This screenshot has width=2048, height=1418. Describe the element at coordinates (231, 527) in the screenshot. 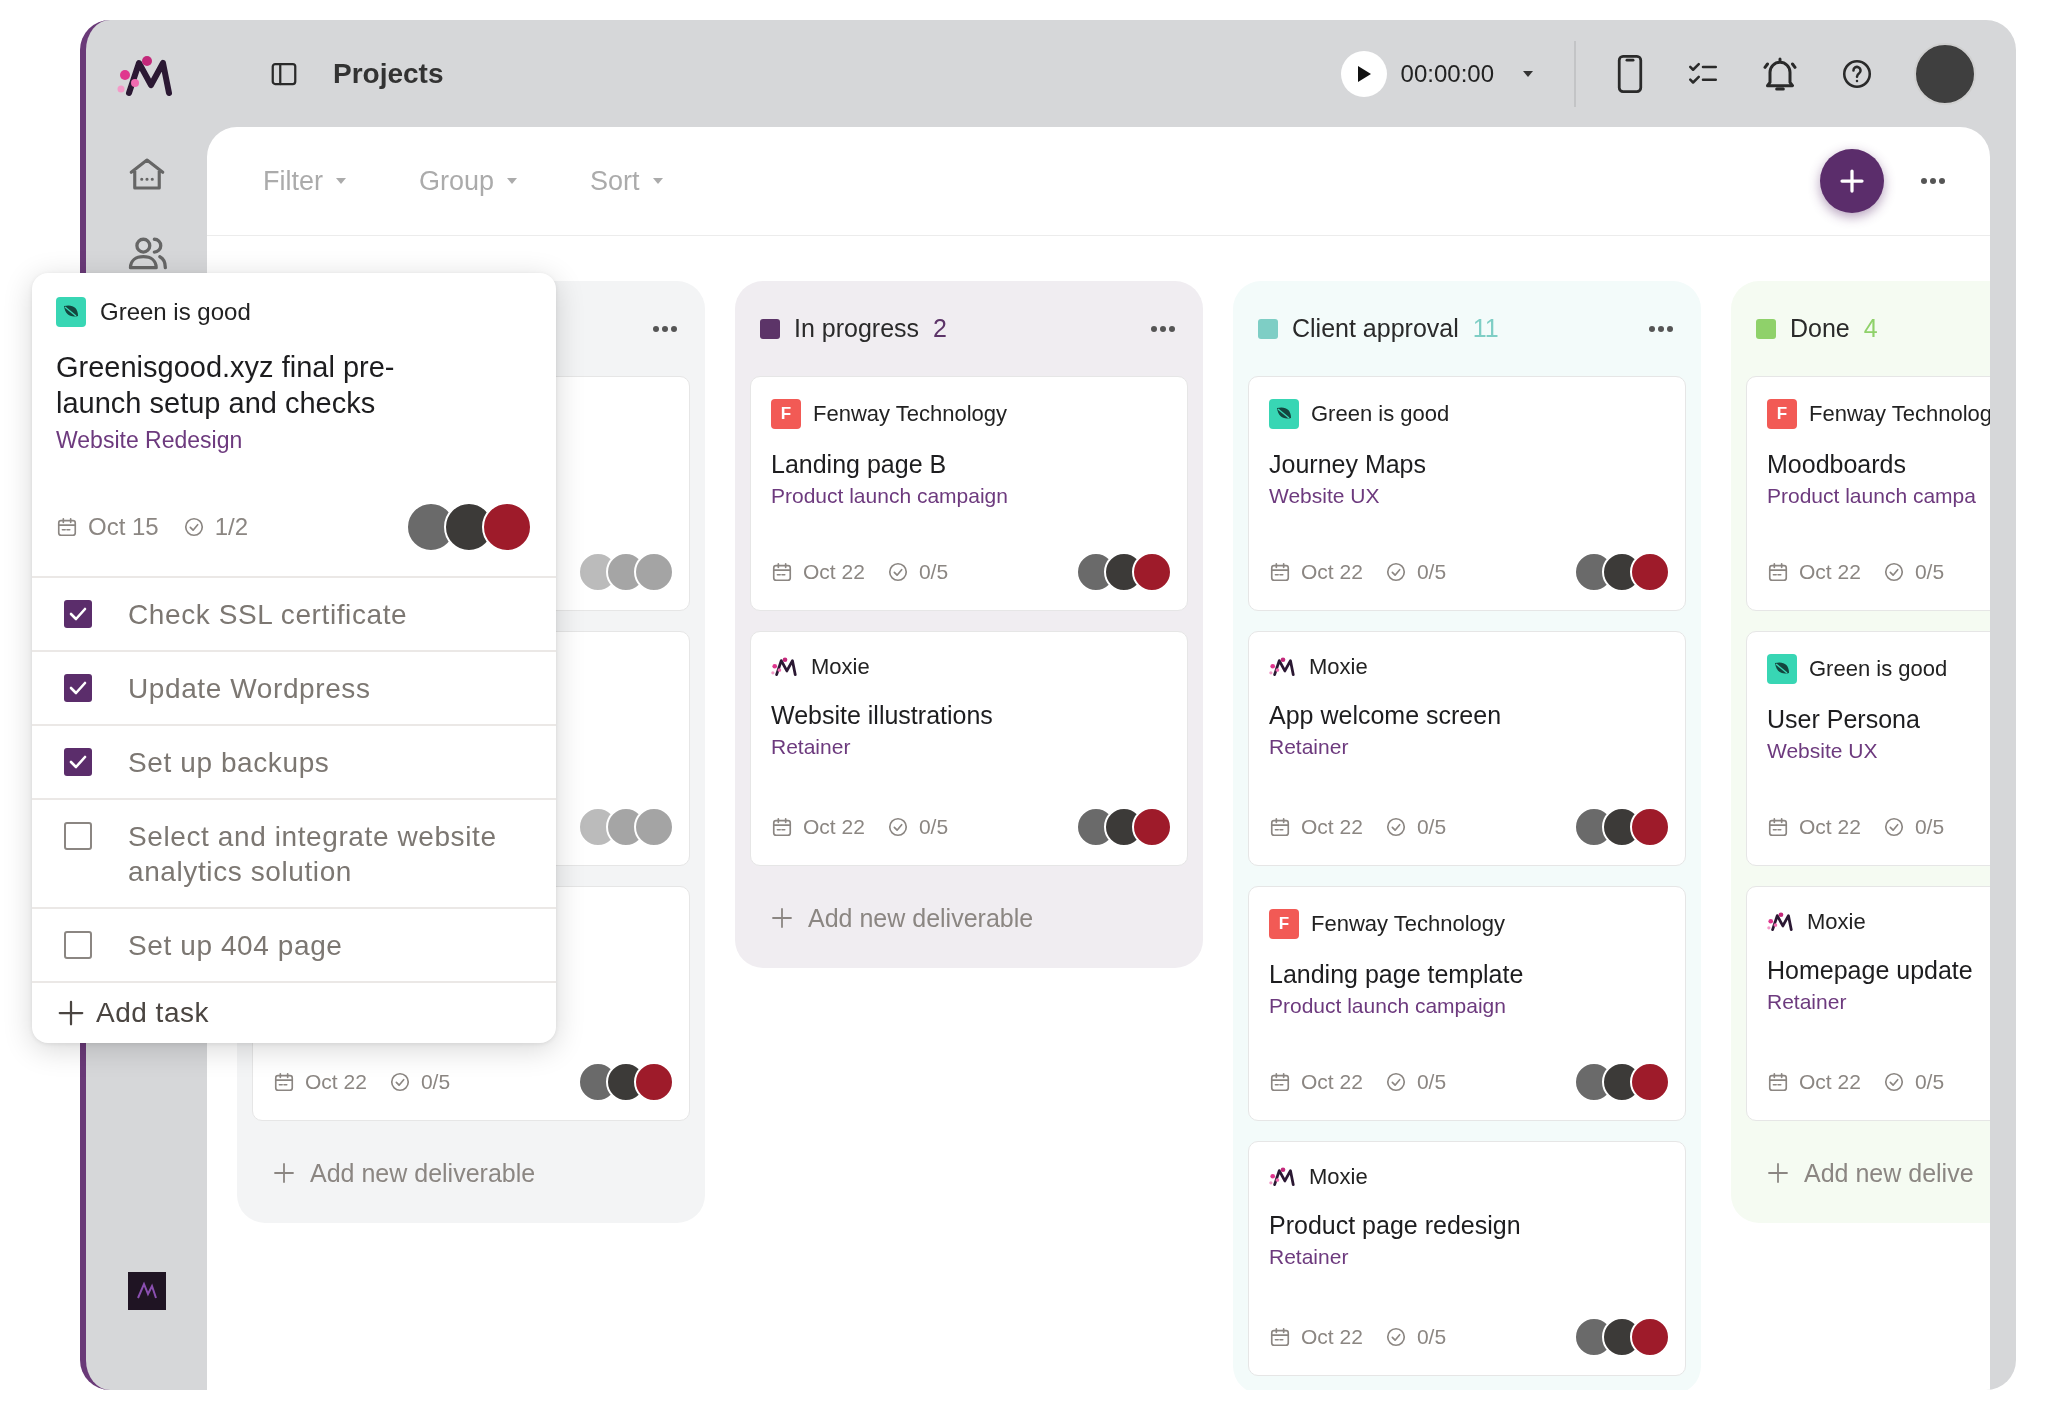

I see `task-count: 1/2` at that location.